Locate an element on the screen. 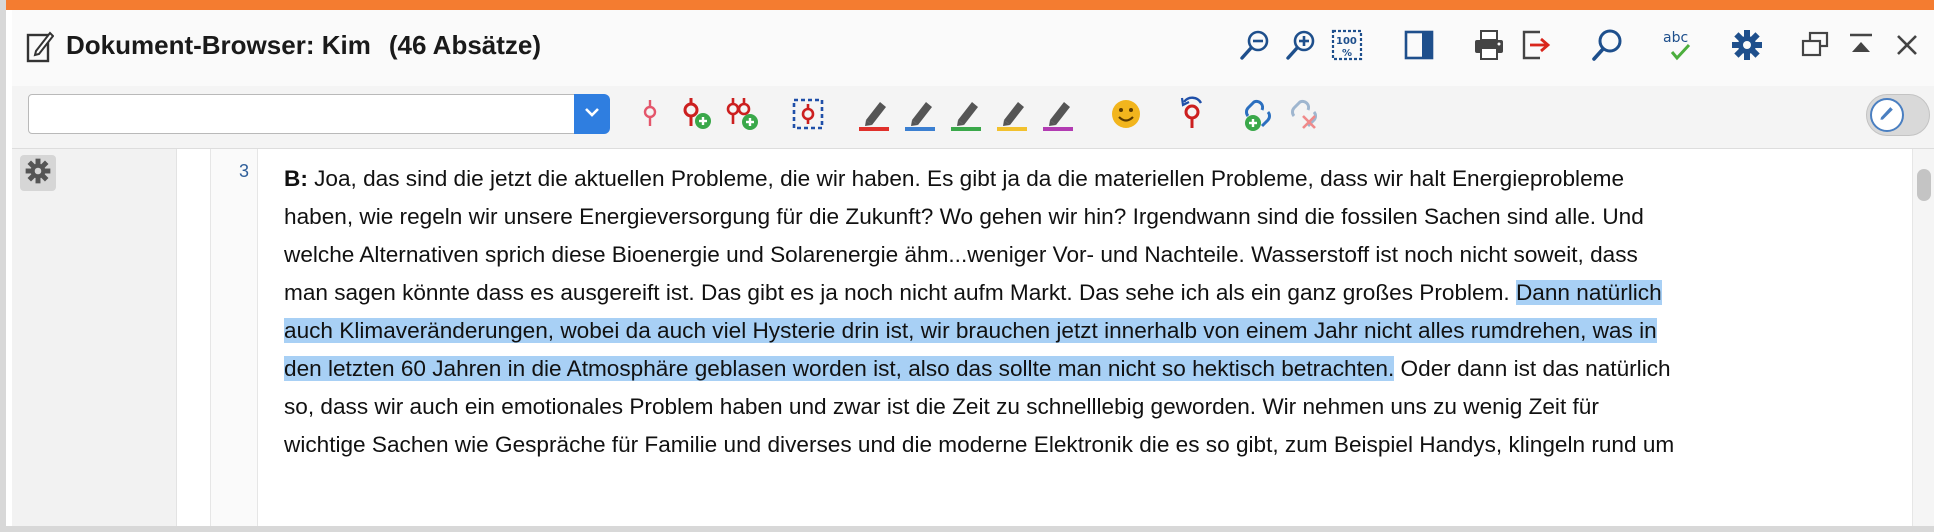 The image size is (1934, 532). zoom-in-button is located at coordinates (1301, 47).